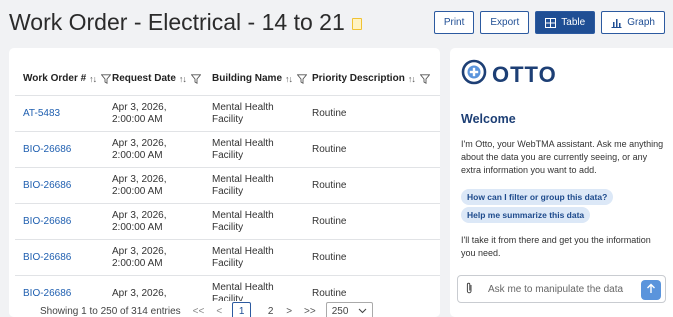 This screenshot has width=673, height=317. I want to click on column-label: Priority Description, so click(358, 78).